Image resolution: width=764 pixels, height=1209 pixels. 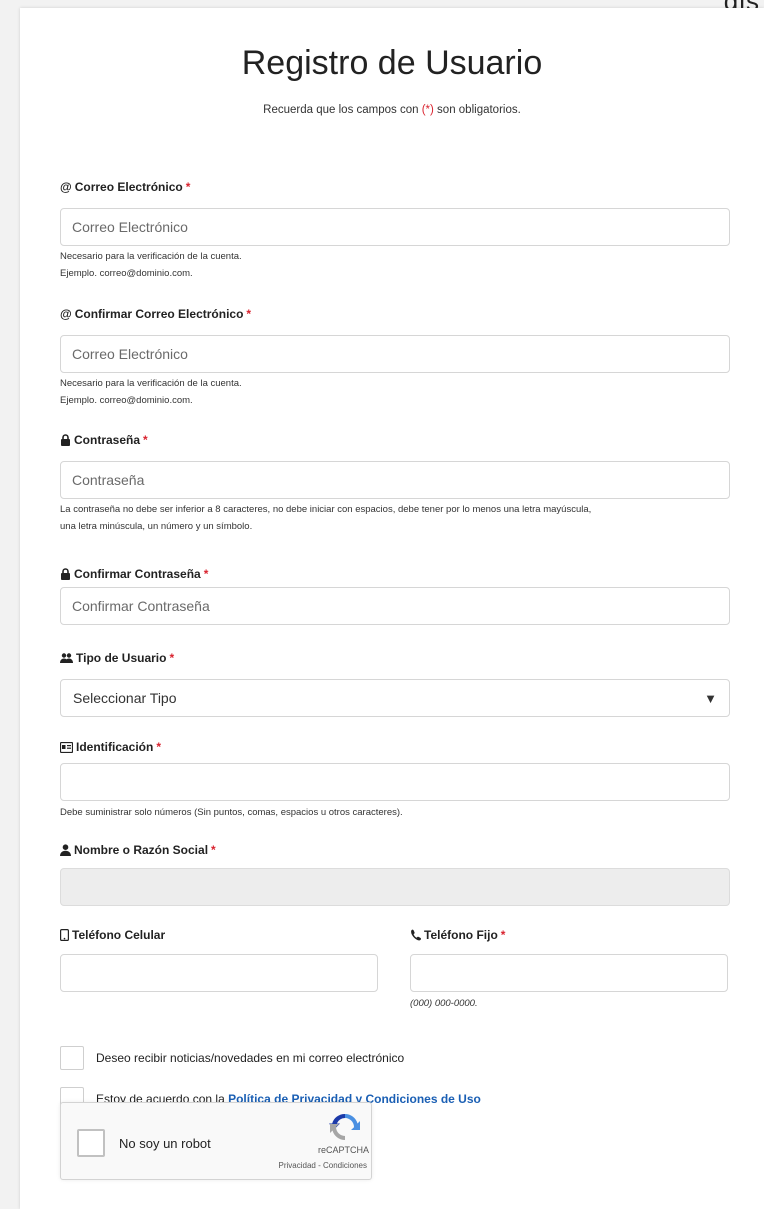 I want to click on email-confirm-field, so click(x=395, y=354).